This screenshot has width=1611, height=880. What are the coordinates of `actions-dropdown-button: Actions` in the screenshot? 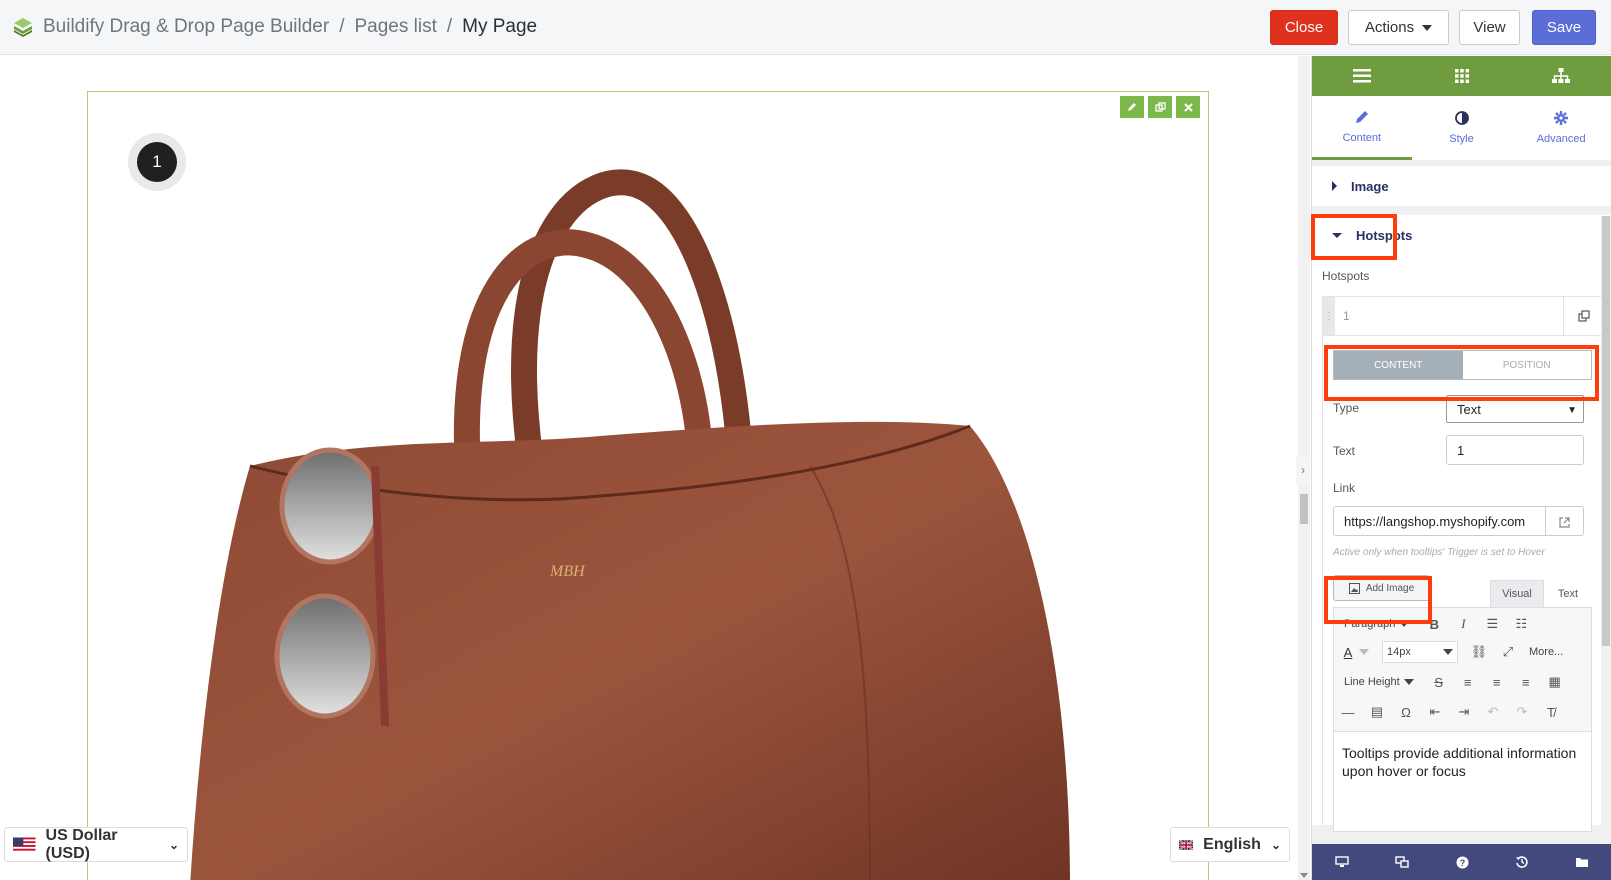 It's located at (1398, 27).